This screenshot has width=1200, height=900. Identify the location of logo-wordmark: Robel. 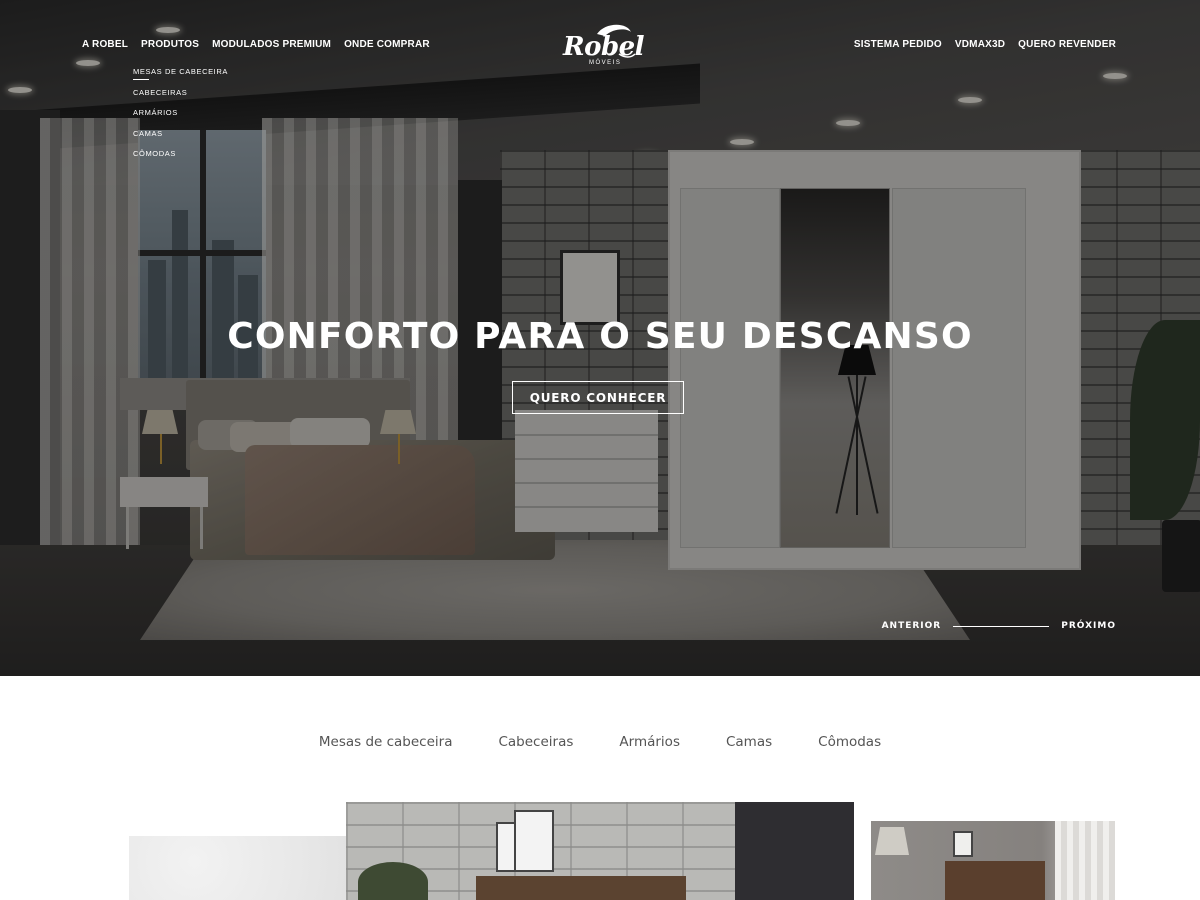
(604, 47).